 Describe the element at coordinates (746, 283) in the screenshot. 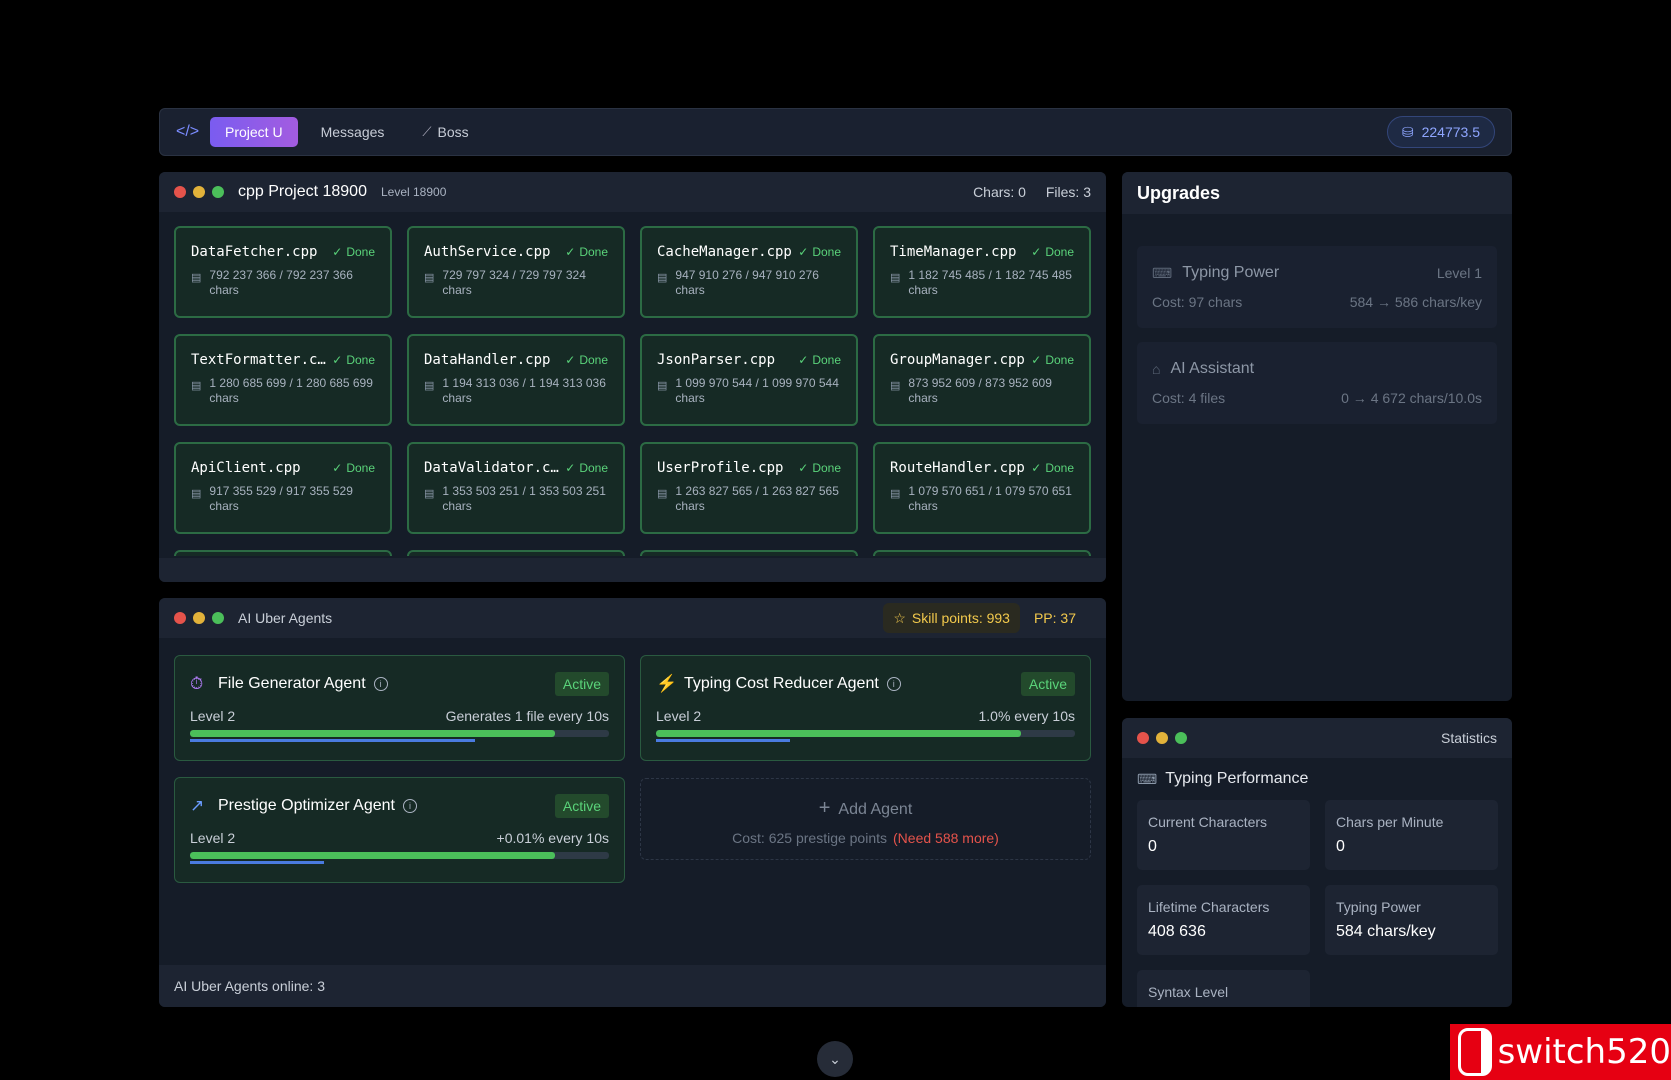

I see `file-progress: 947 910 276 / 947 910 276 chars` at that location.